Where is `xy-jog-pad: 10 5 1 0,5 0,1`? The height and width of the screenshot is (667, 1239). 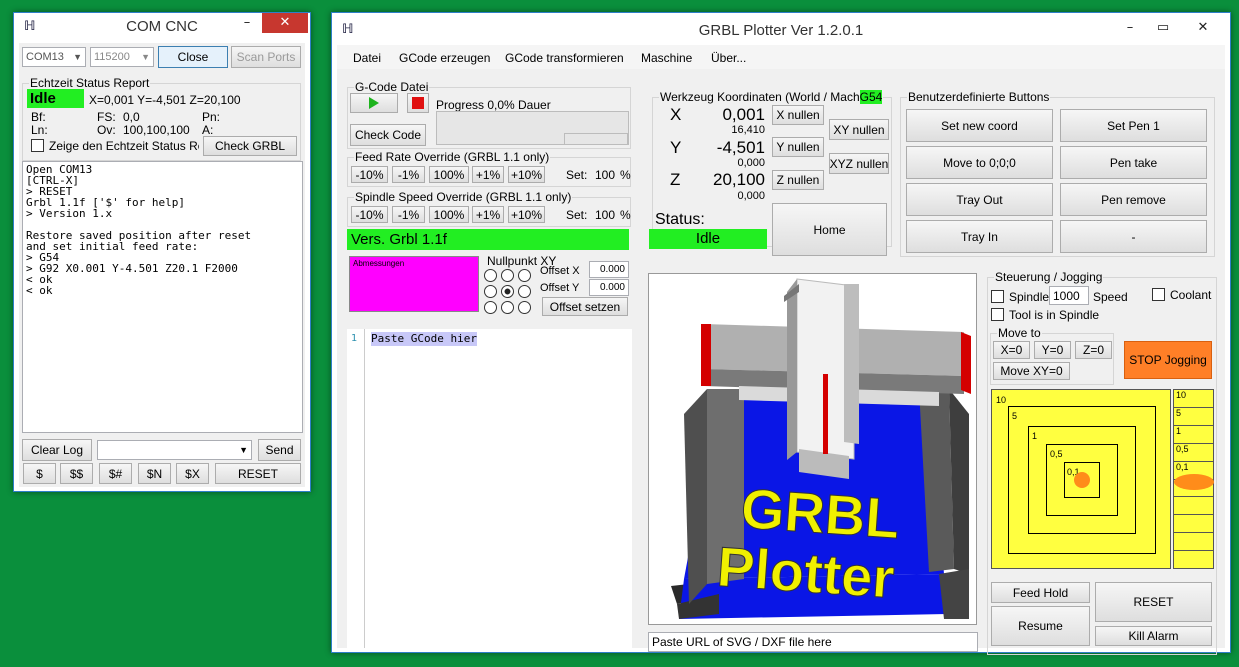 xy-jog-pad: 10 5 1 0,5 0,1 is located at coordinates (1081, 479).